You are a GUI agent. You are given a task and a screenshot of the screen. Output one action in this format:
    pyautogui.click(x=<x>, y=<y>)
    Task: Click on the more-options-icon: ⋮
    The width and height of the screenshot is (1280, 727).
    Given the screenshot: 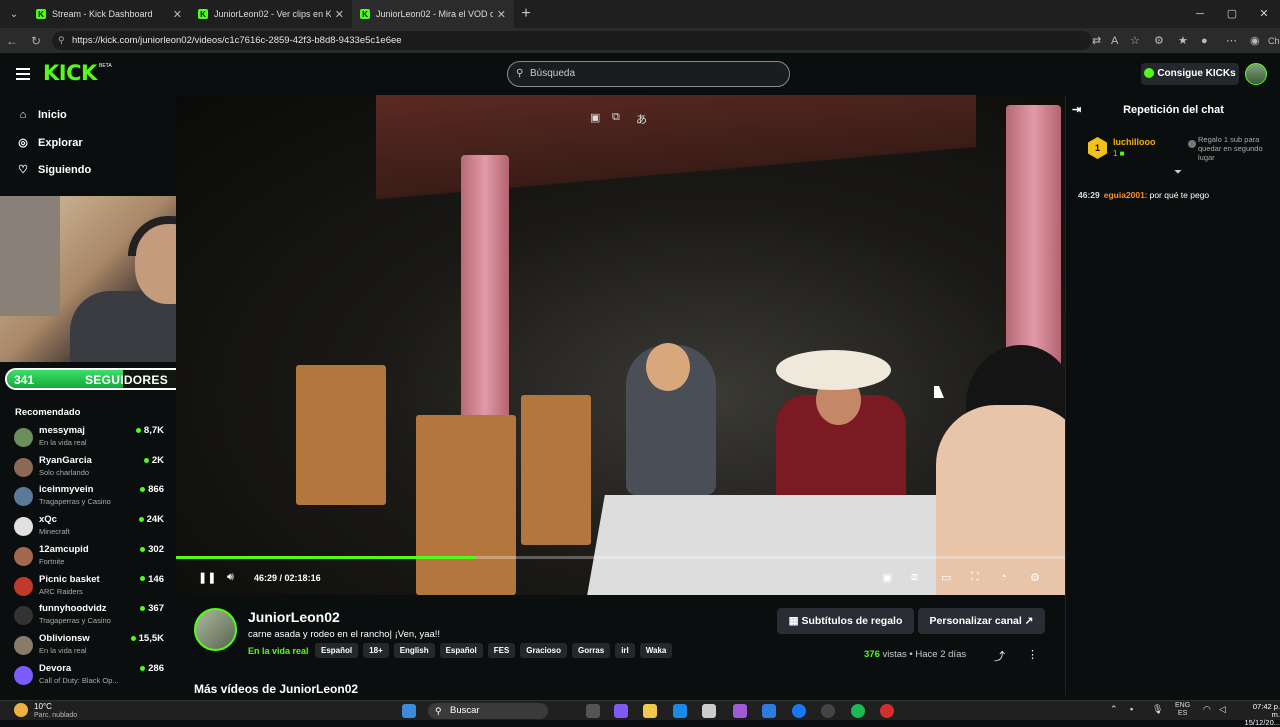 What is the action you would take?
    pyautogui.click(x=1032, y=654)
    